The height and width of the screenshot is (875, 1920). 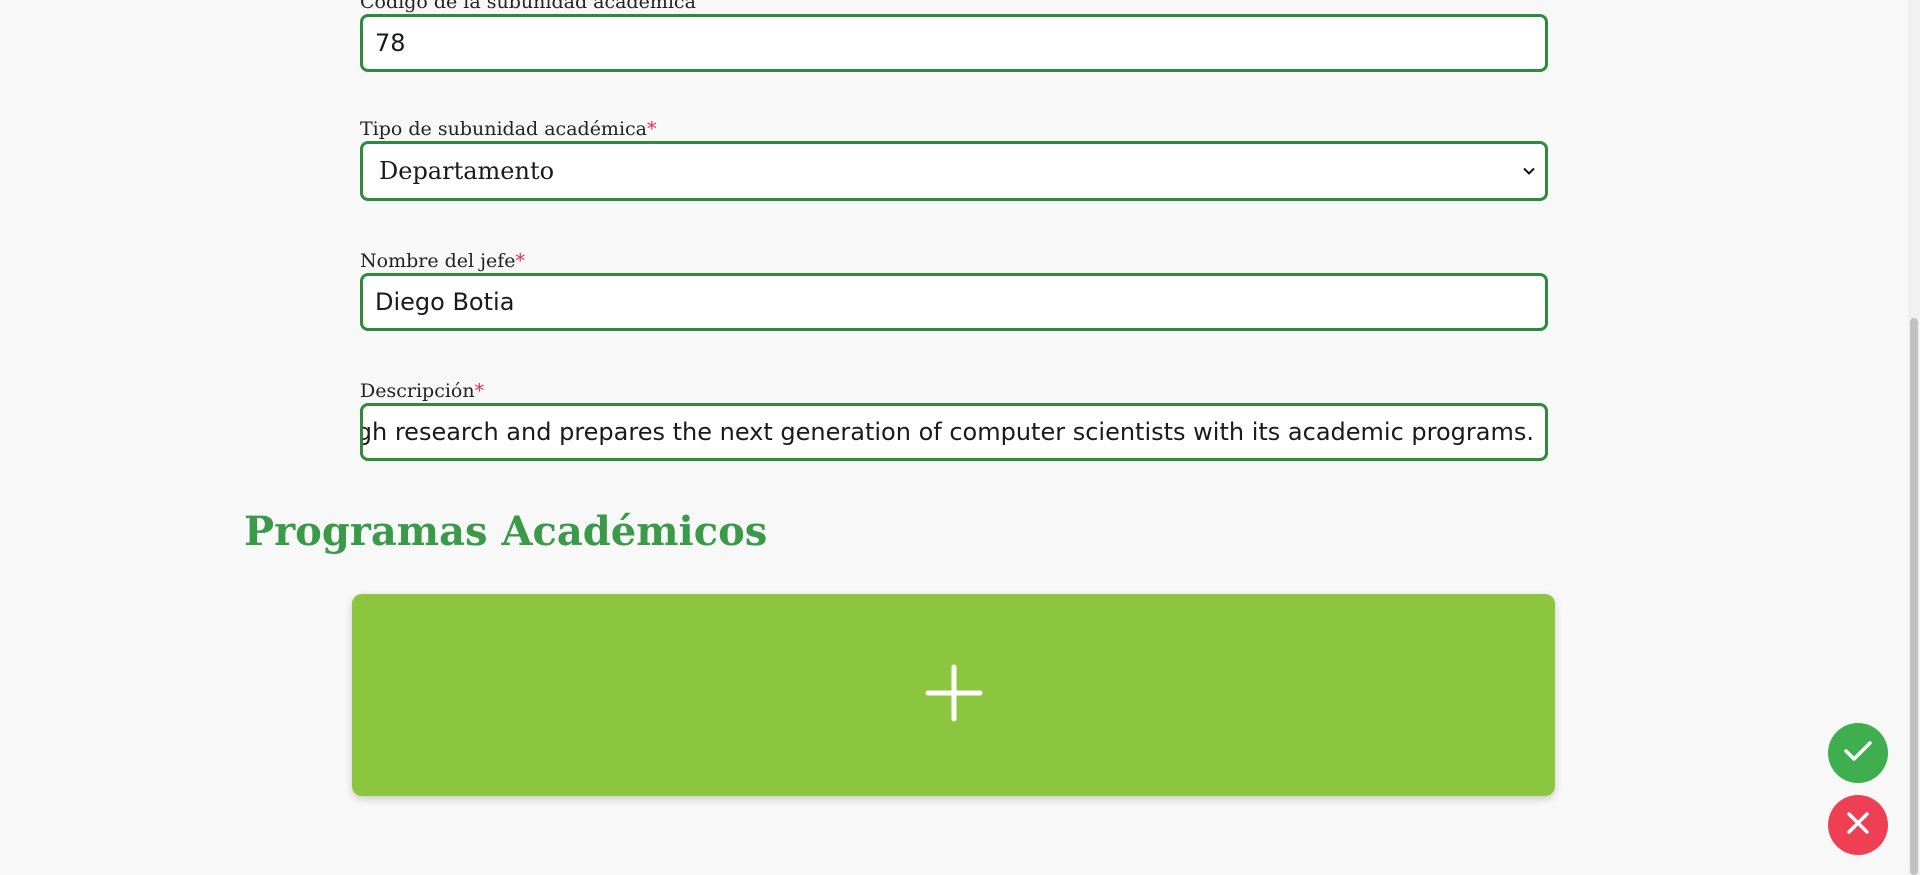 I want to click on check-icon, so click(x=1858, y=753).